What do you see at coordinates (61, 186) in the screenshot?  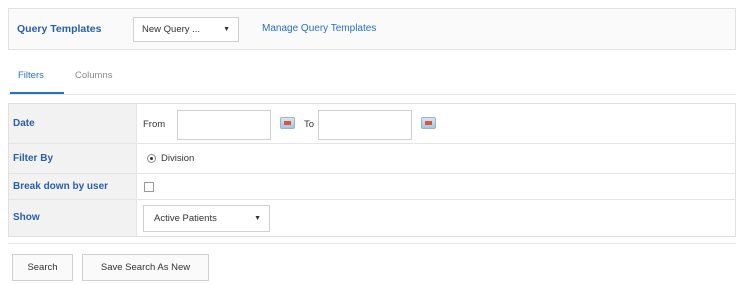 I see `break-down-label: Break down by user` at bounding box center [61, 186].